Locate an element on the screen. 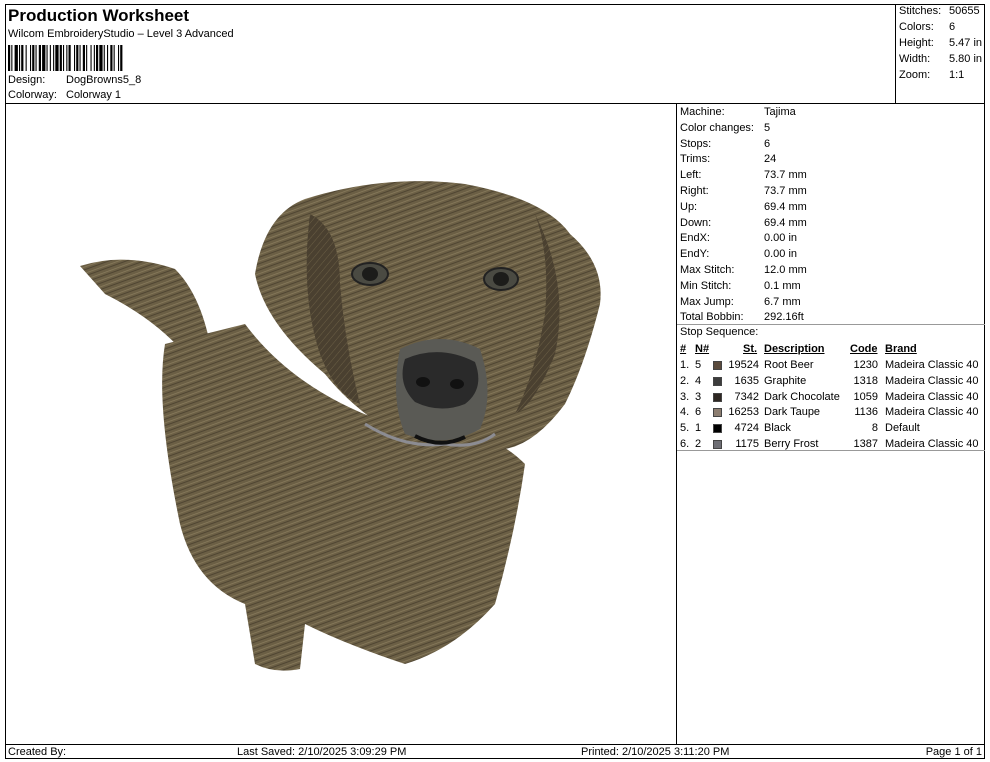 This screenshot has width=990, height=762. sequence-cell-n: 2 is located at coordinates (698, 444).